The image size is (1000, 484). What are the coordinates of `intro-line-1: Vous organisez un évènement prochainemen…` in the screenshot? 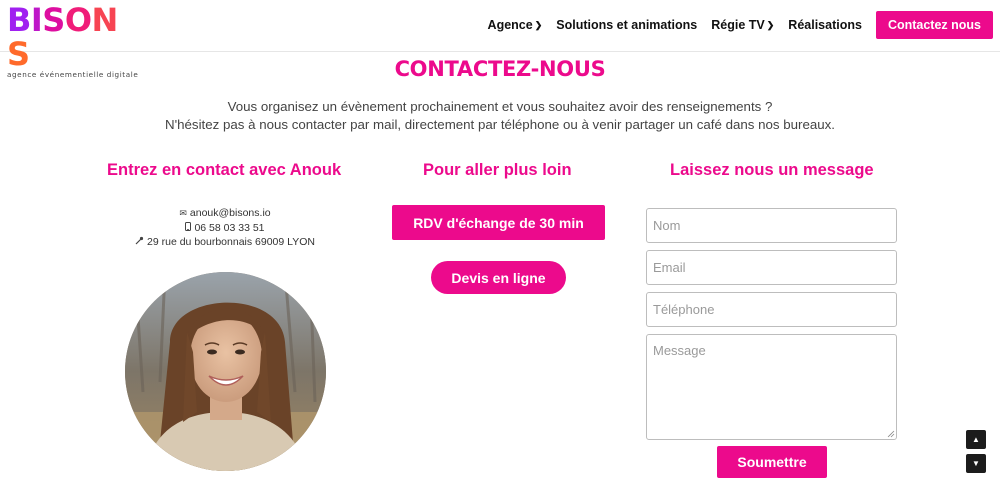 It's located at (500, 106).